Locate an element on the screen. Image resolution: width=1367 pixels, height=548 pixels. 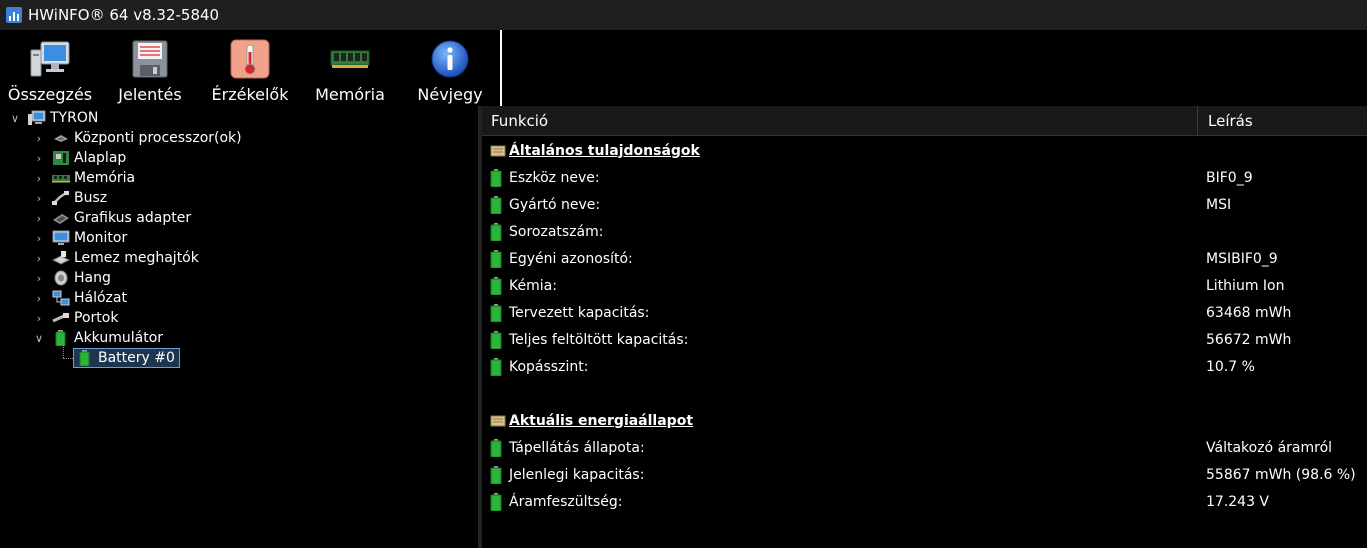
item-label: Eszköz neve: is located at coordinates (554, 177).